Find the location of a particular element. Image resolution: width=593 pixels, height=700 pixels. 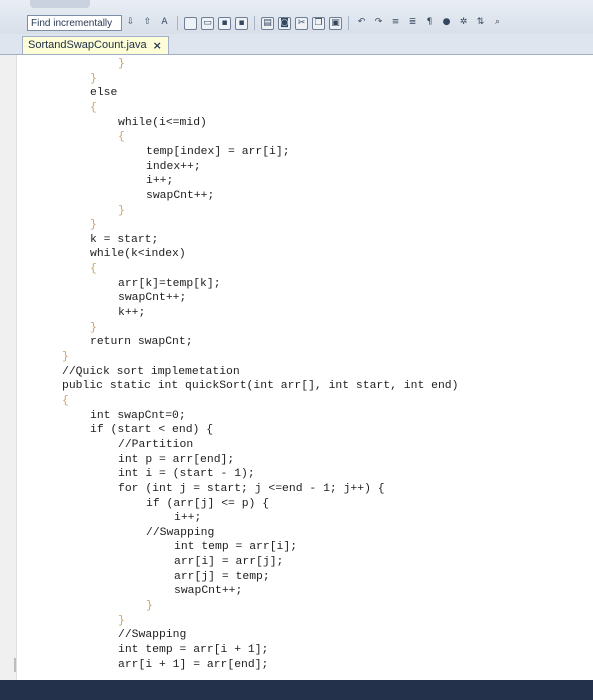

toolbar-icons: ⇩ ⇧ A ▭ ▪ ▪ ▤ ◙ ✂ ❐ ▣ ↶ ↷ ≡ ≣ ¶ ● ✲ ⇅ ⌕ is located at coordinates (314, 23).